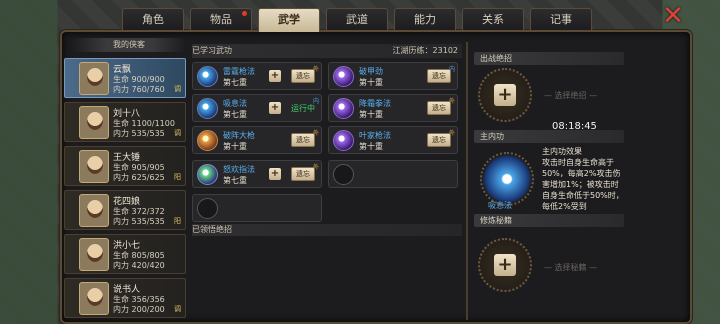 This screenshot has height=324, width=720. Describe the element at coordinates (375, 103) in the screenshot. I see `skill-name: 降霜拳法` at that location.